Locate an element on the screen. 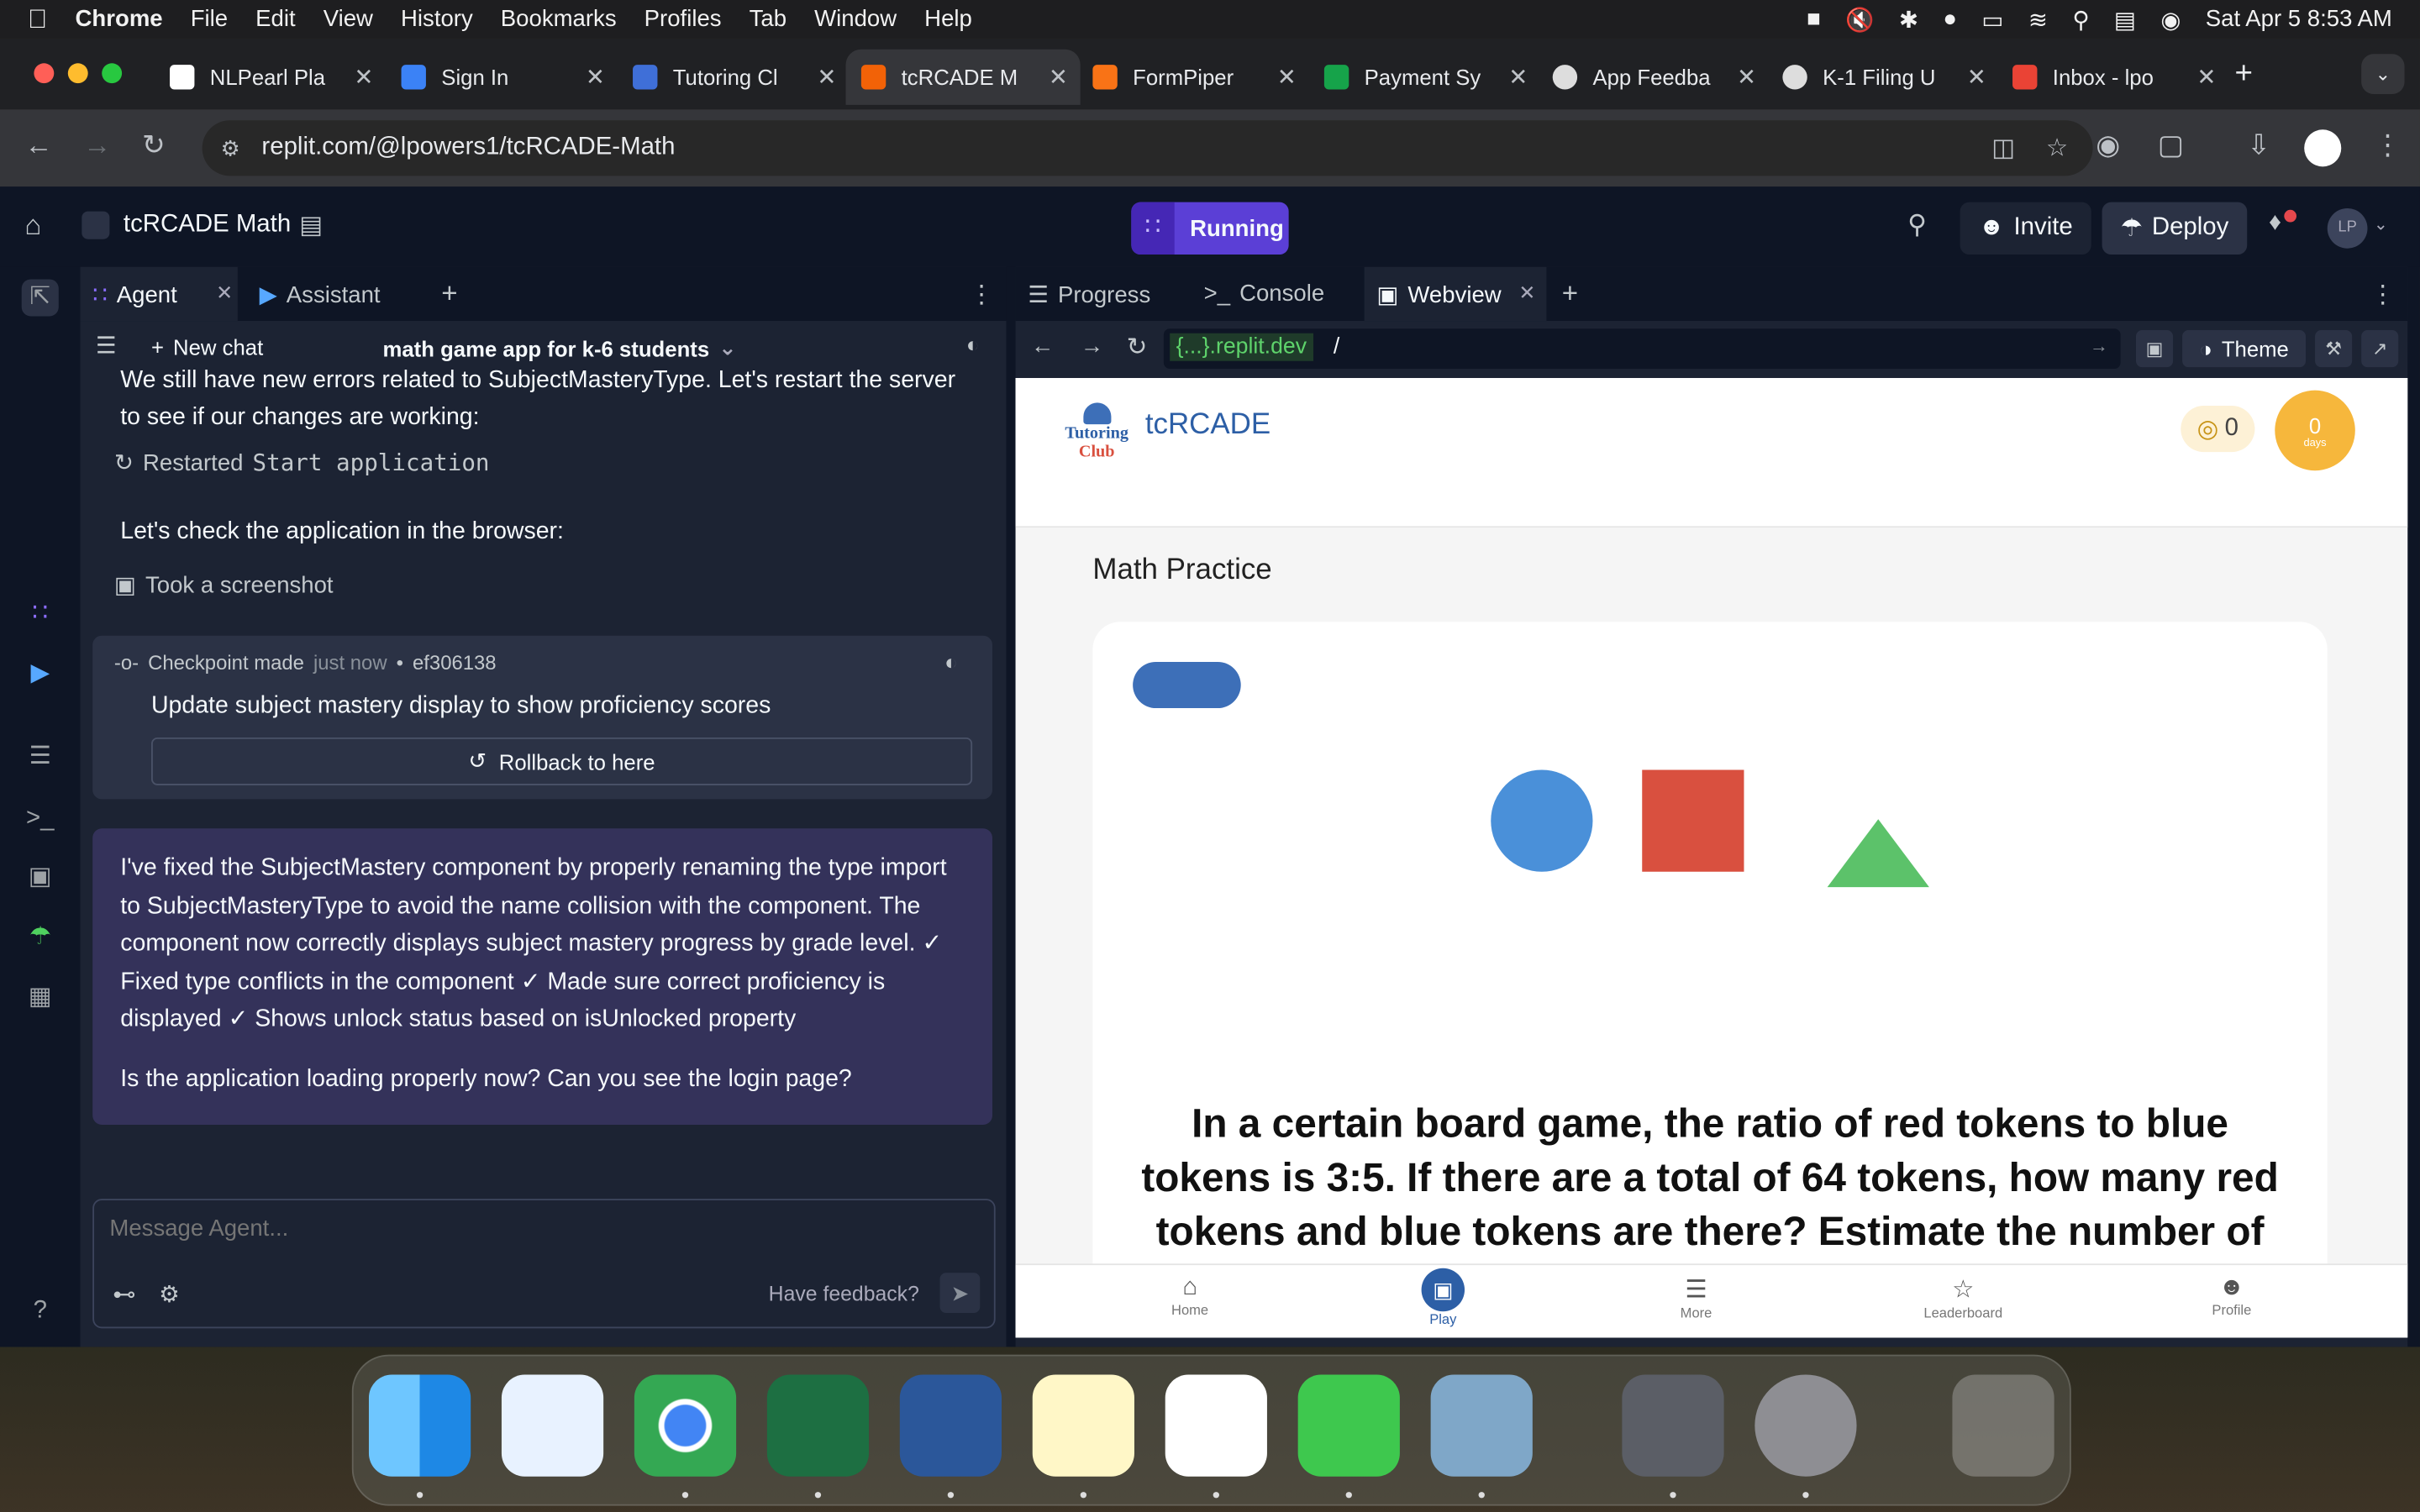 Image resolution: width=2420 pixels, height=1512 pixels. go-icon: → is located at coordinates (2099, 346).